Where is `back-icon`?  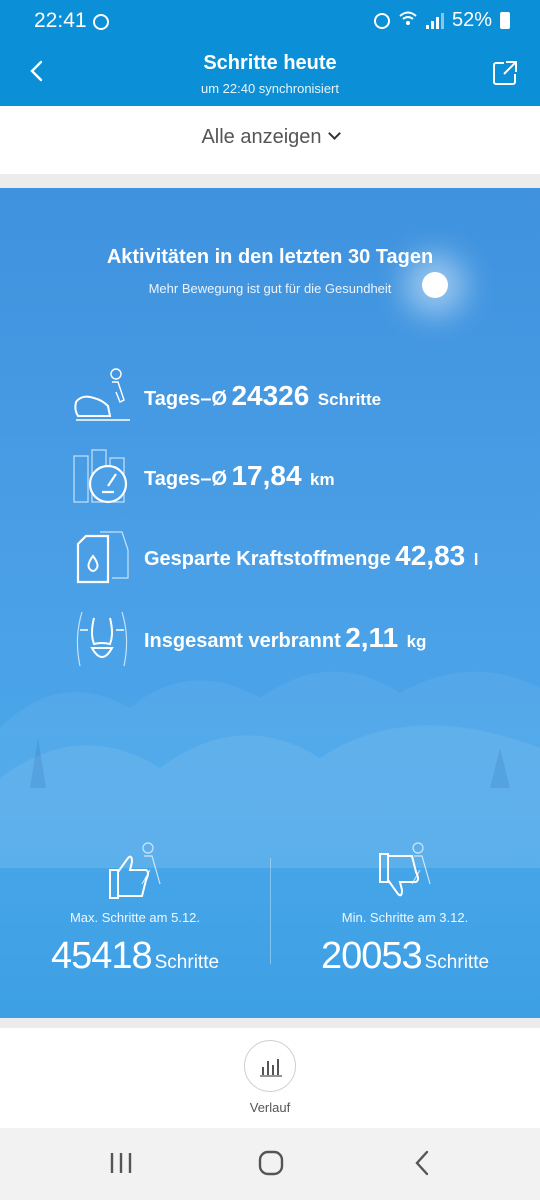 back-icon is located at coordinates (423, 1163).